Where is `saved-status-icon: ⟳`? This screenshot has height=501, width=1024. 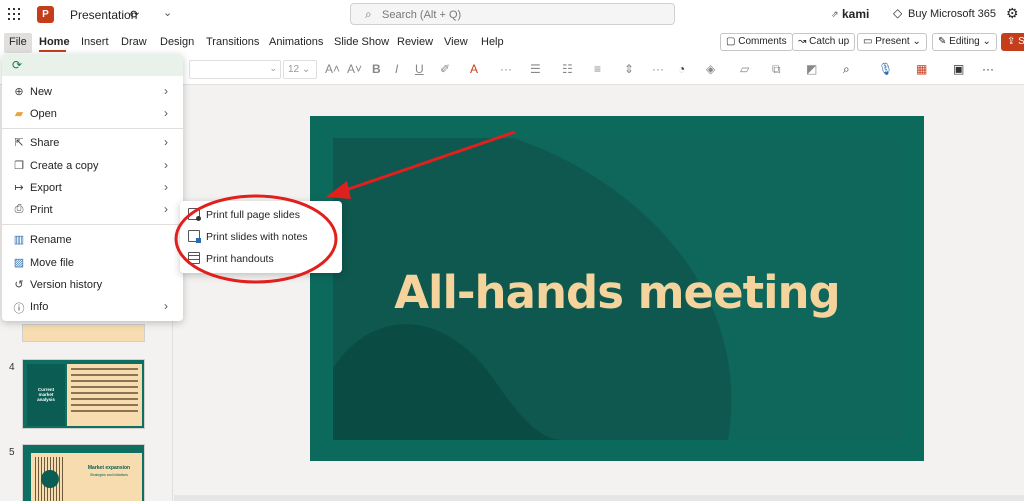
saved-status-icon: ⟳ is located at coordinates (135, 15).